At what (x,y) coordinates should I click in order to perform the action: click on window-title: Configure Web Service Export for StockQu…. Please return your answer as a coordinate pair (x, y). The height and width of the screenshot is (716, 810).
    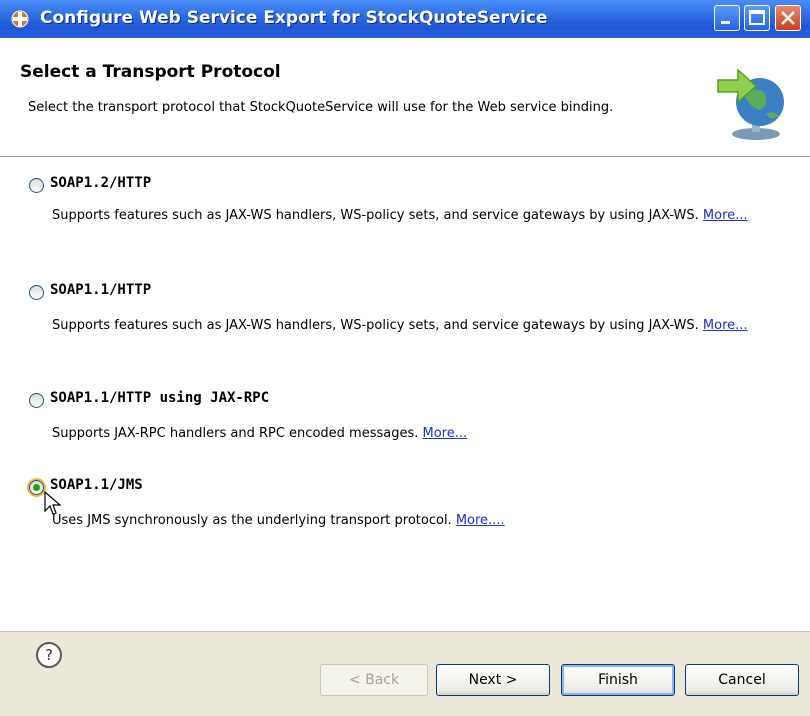
    Looking at the image, I should click on (294, 18).